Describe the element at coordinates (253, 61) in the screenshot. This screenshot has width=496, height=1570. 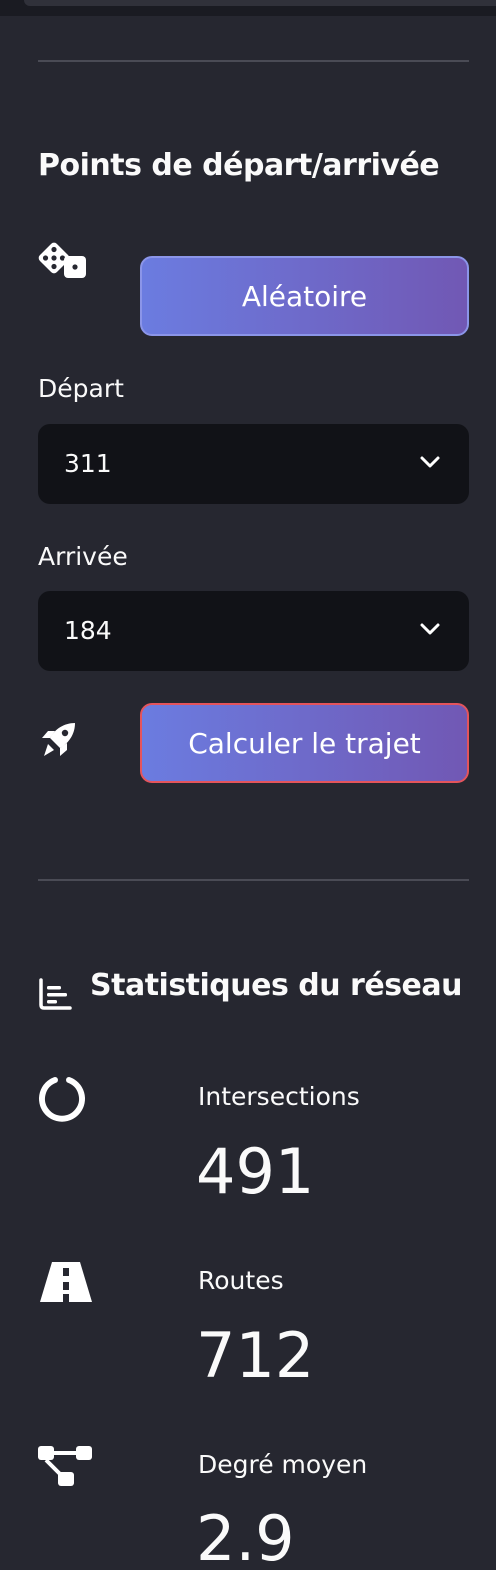
I see `divider-top` at that location.